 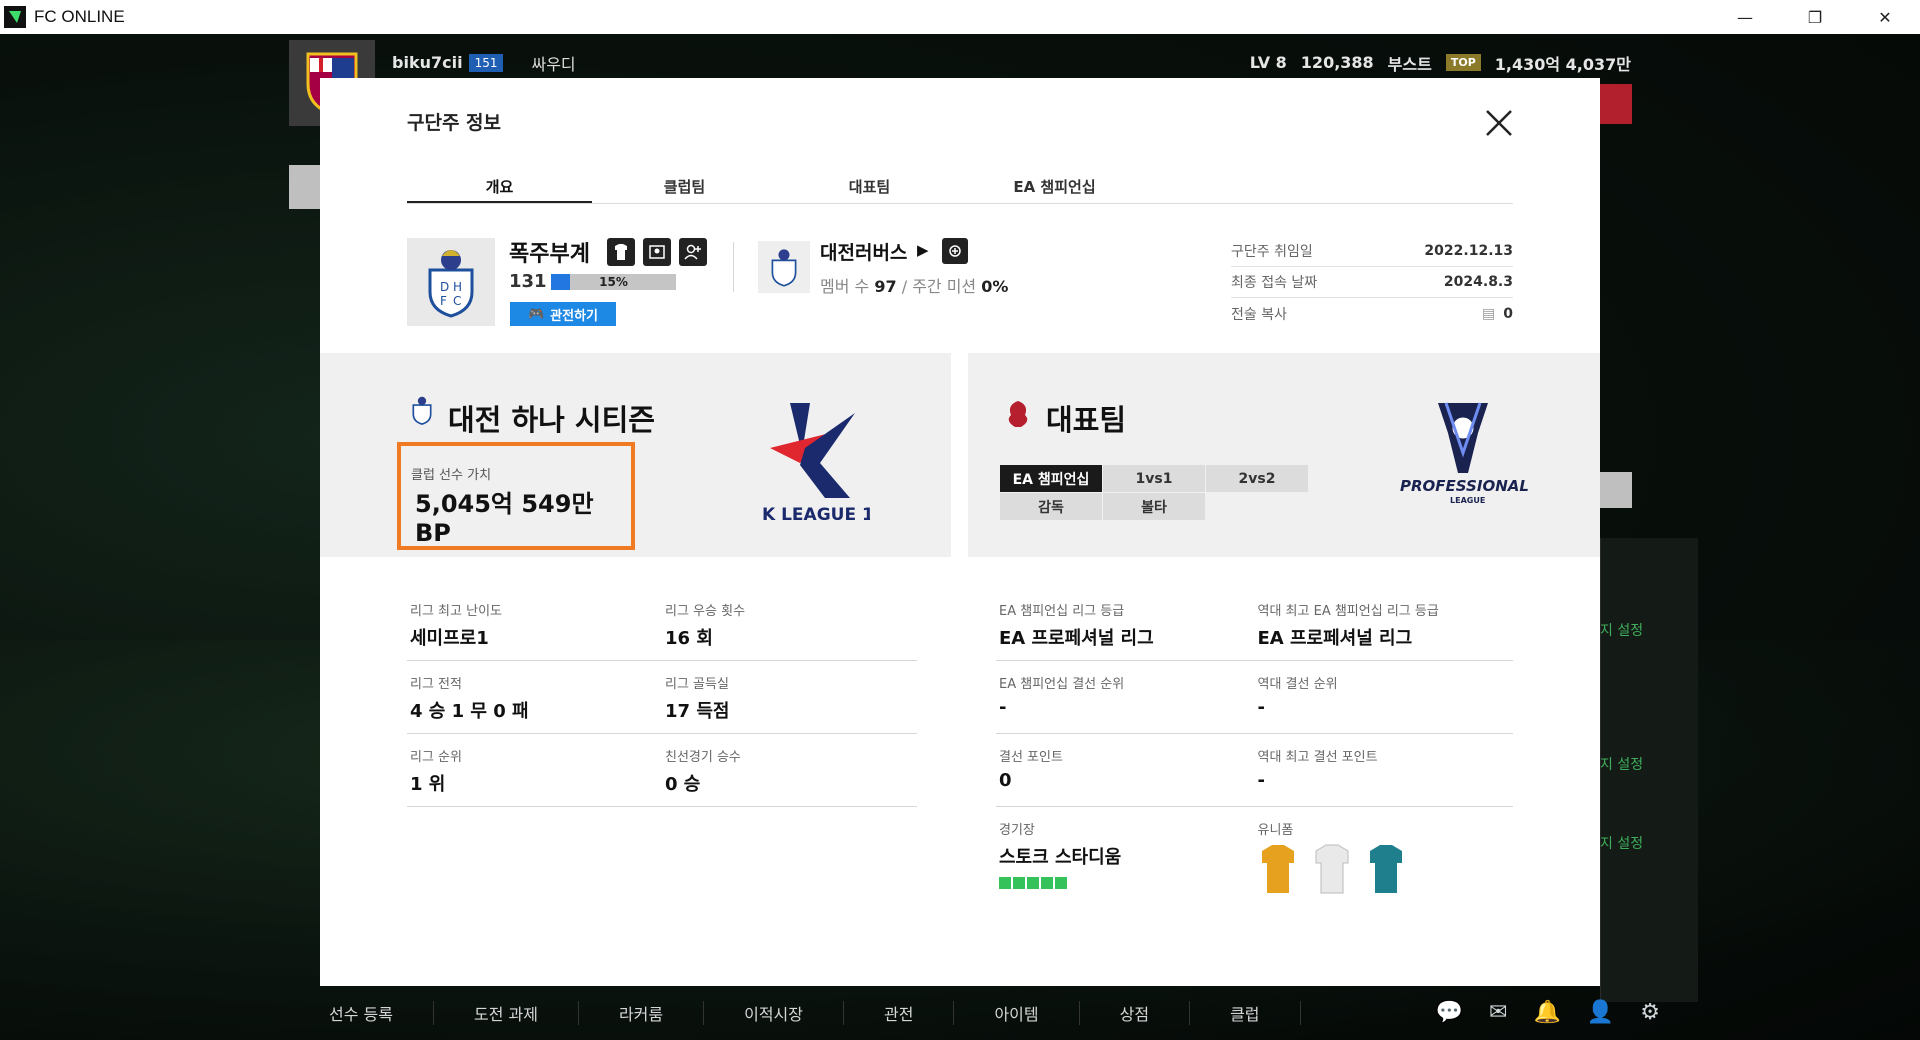 I want to click on nav-items: 아이템, so click(x=1017, y=1013).